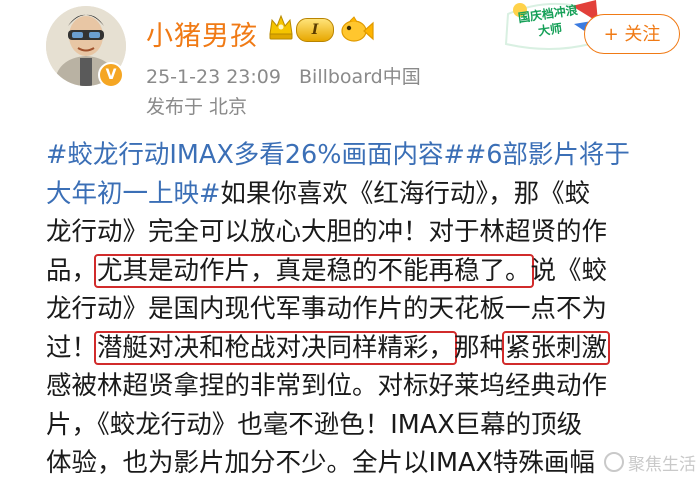 This screenshot has width=700, height=483. I want to click on post-text: 说《蛟, so click(569, 270).